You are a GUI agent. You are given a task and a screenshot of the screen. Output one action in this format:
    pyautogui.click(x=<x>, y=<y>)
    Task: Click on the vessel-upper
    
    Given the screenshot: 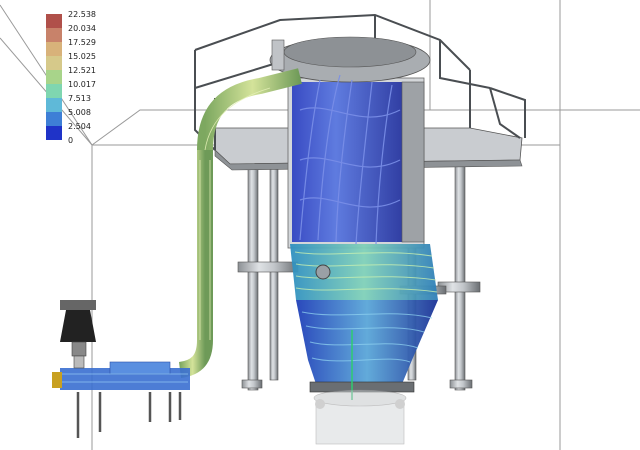 What is the action you would take?
    pyautogui.click(x=350, y=142)
    